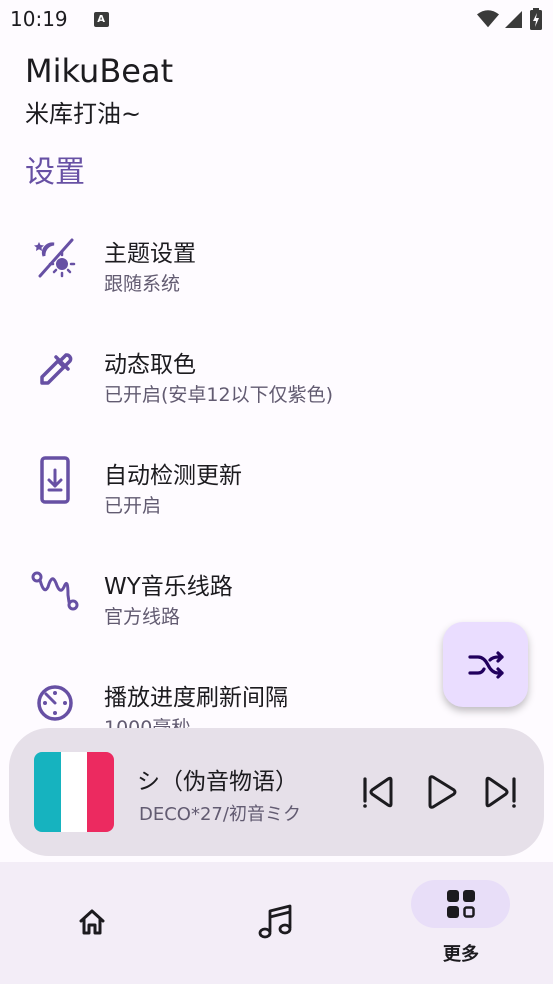 The width and height of the screenshot is (553, 984). Describe the element at coordinates (461, 904) in the screenshot. I see `more-grid-icon` at that location.